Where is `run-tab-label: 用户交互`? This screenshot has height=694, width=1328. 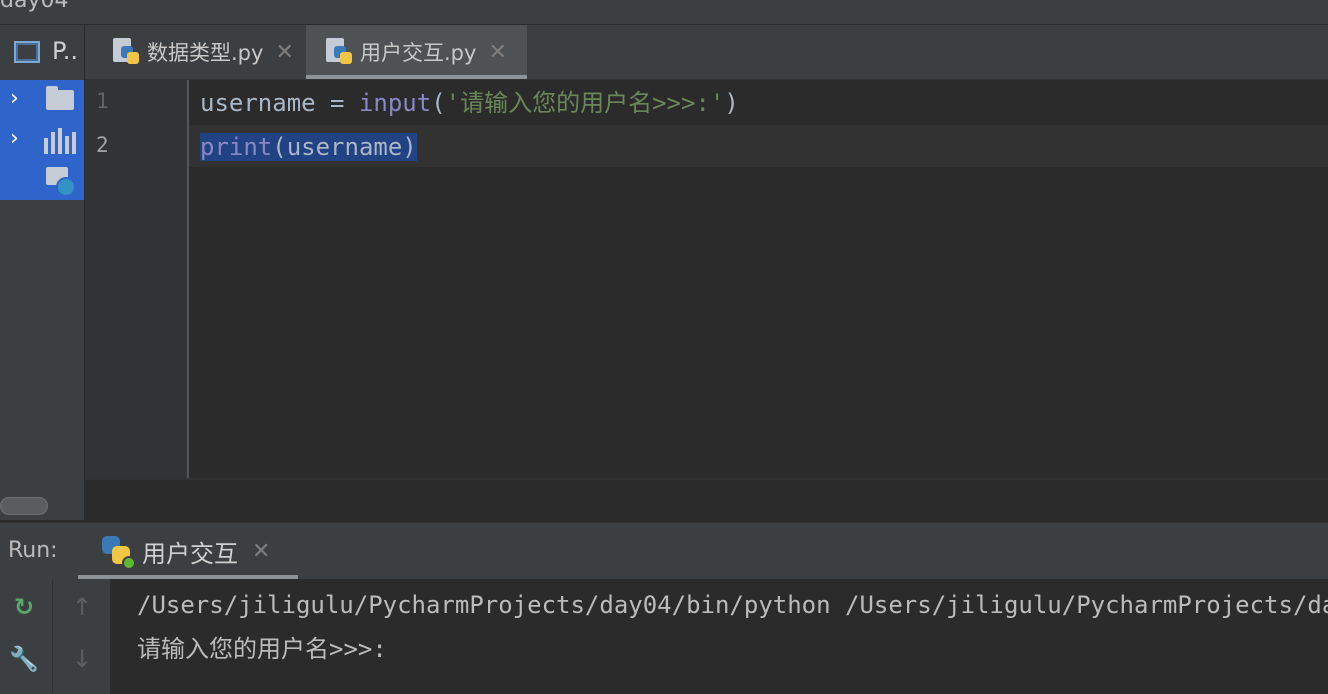 run-tab-label: 用户交互 is located at coordinates (190, 553).